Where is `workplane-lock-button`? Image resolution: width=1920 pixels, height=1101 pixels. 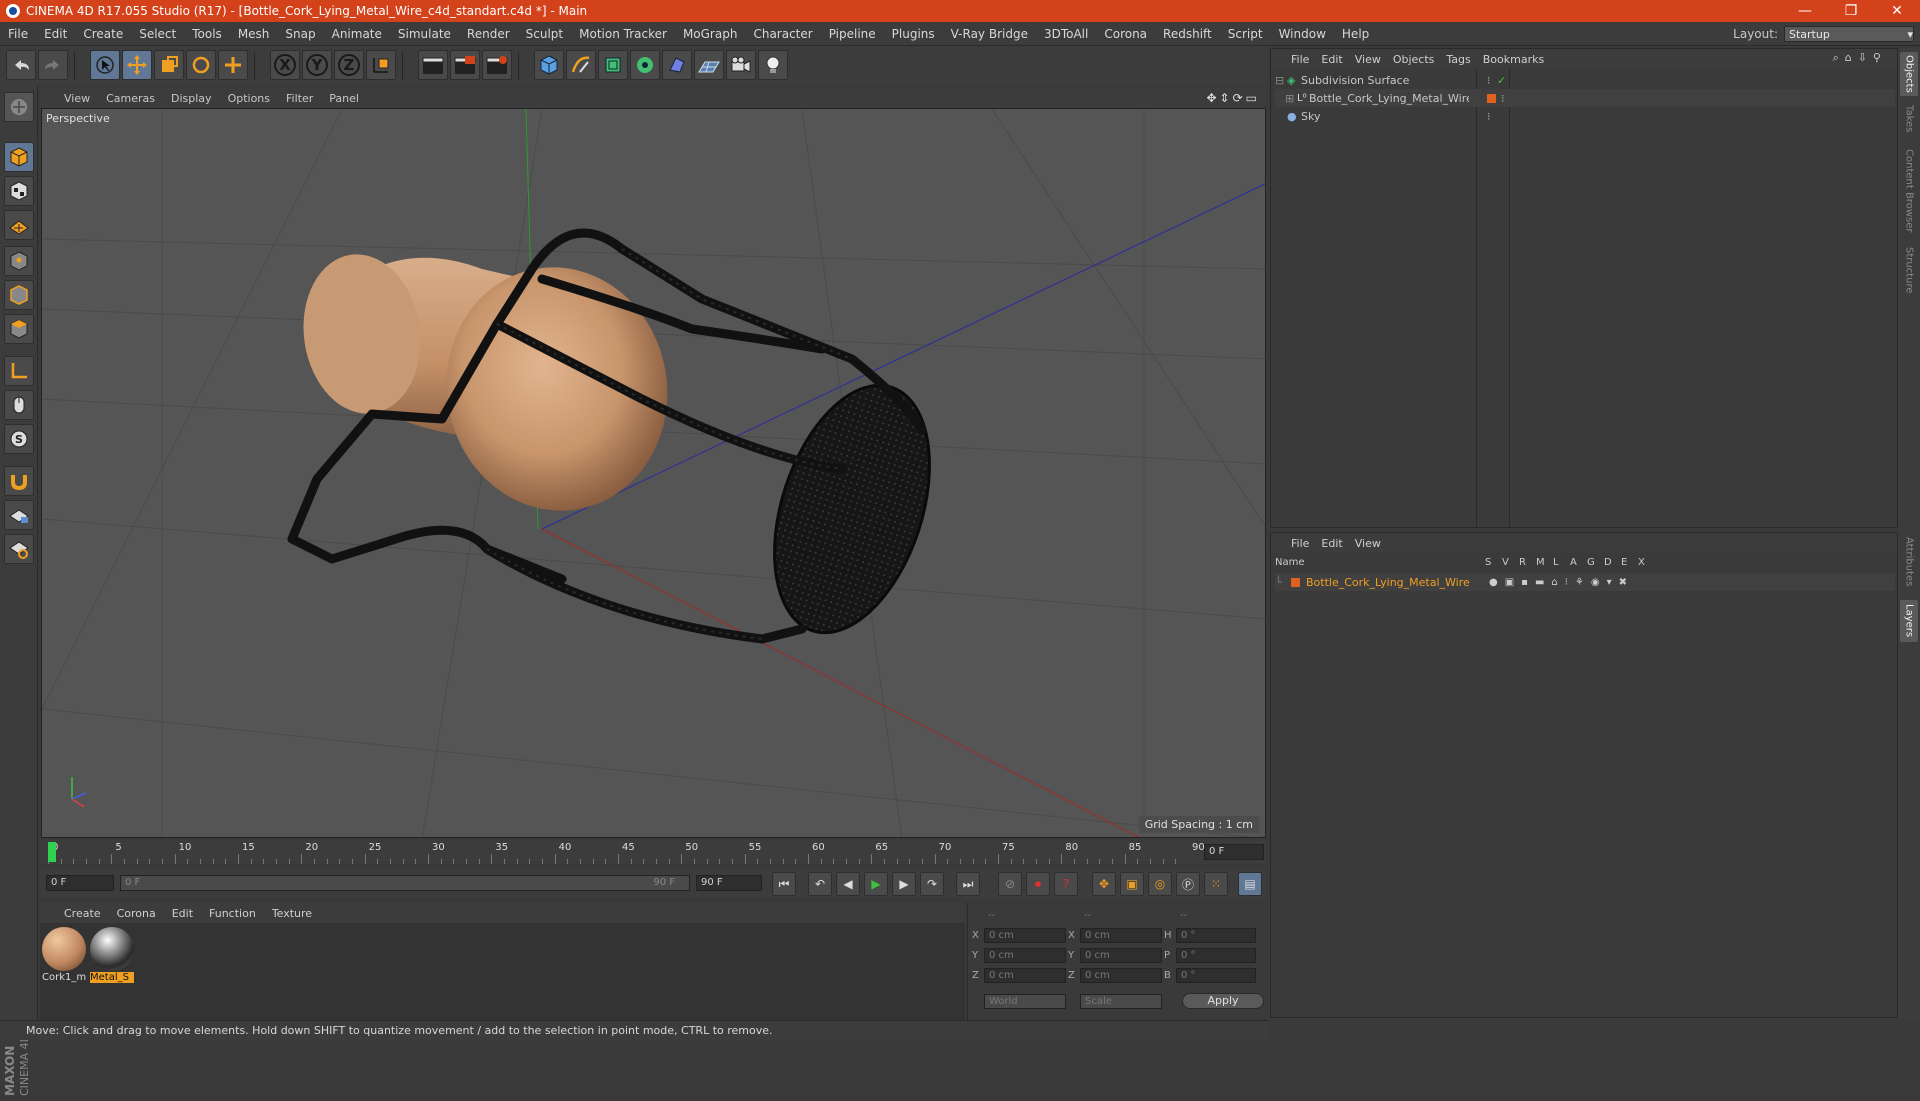
workplane-lock-button is located at coordinates (19, 515).